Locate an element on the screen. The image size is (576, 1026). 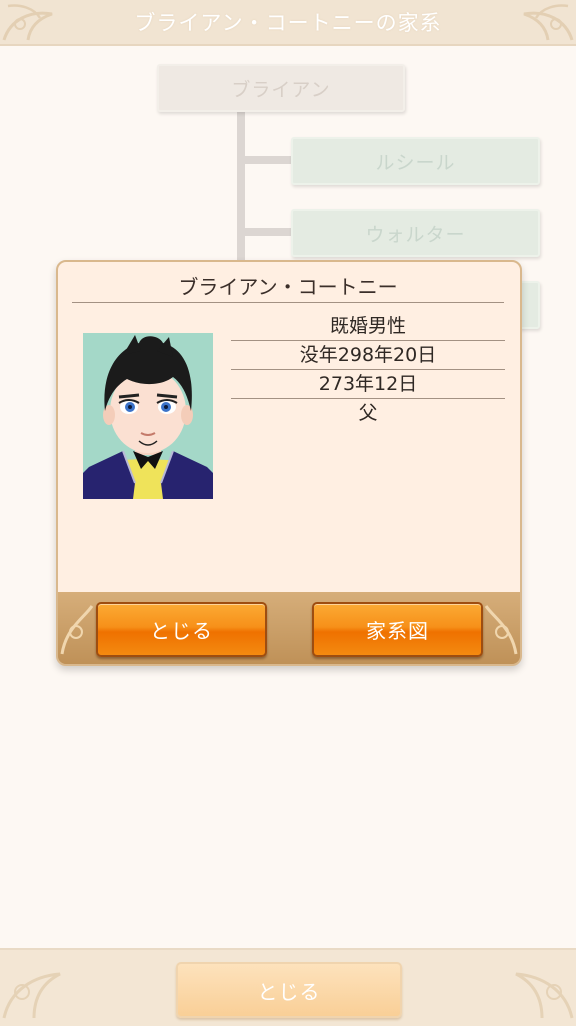
bottom-close-label: とじる is located at coordinates (289, 991).